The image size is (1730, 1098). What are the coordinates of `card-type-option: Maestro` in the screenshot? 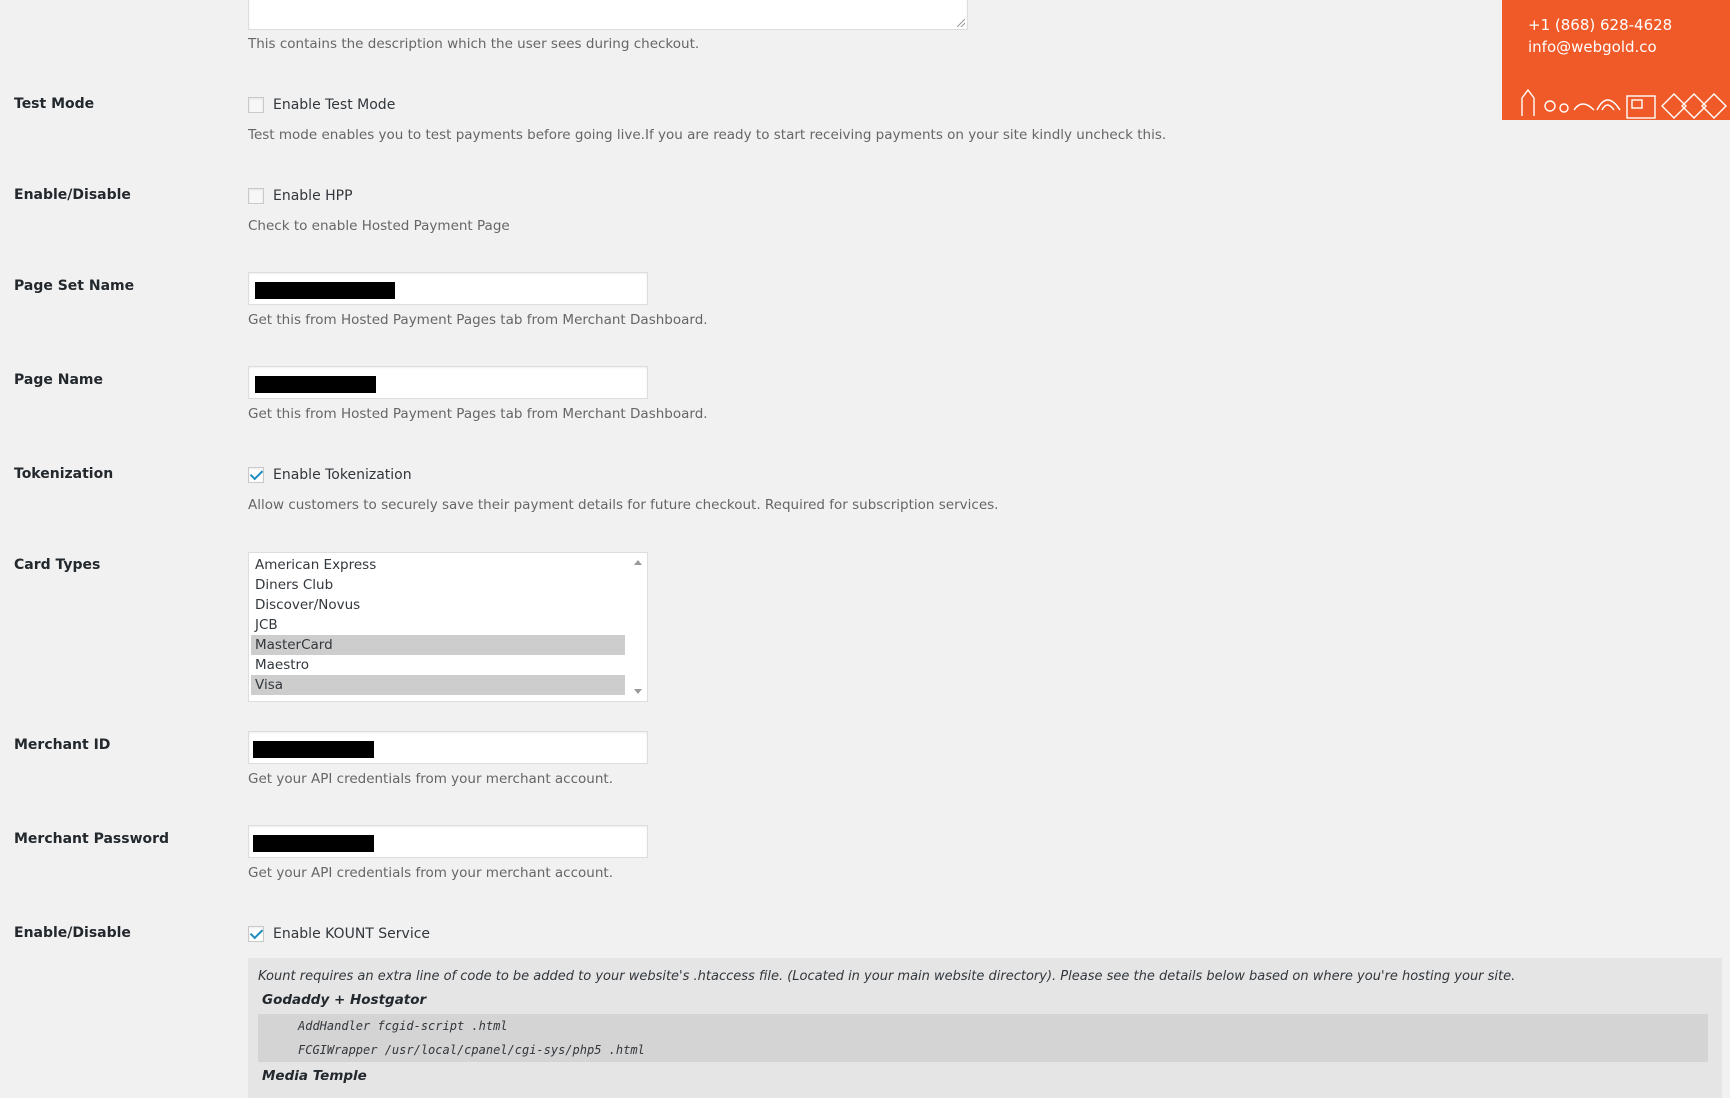 It's located at (438, 665).